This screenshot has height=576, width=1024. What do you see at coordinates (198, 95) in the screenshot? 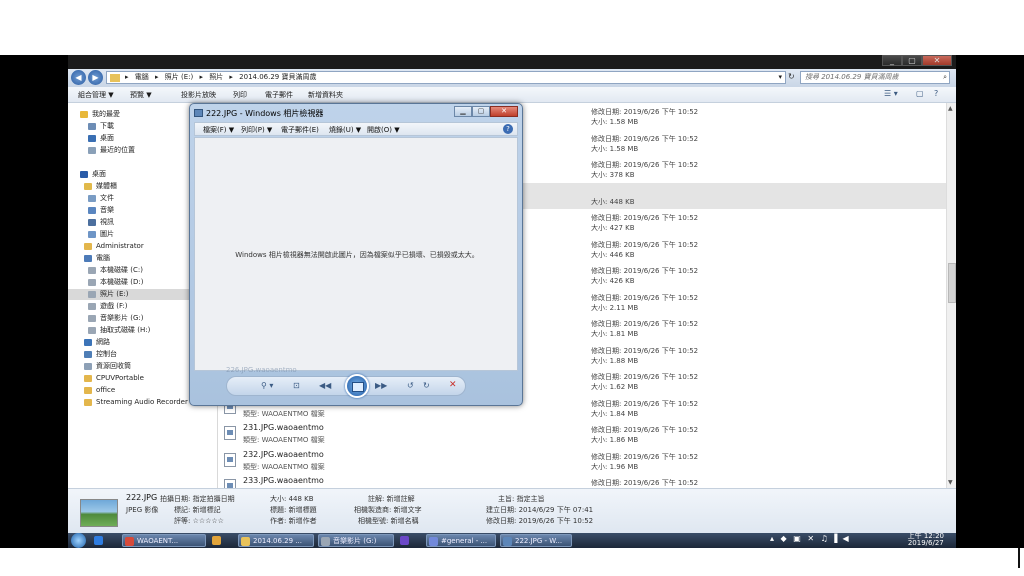
I see `slideshow-button: 投影片放映` at bounding box center [198, 95].